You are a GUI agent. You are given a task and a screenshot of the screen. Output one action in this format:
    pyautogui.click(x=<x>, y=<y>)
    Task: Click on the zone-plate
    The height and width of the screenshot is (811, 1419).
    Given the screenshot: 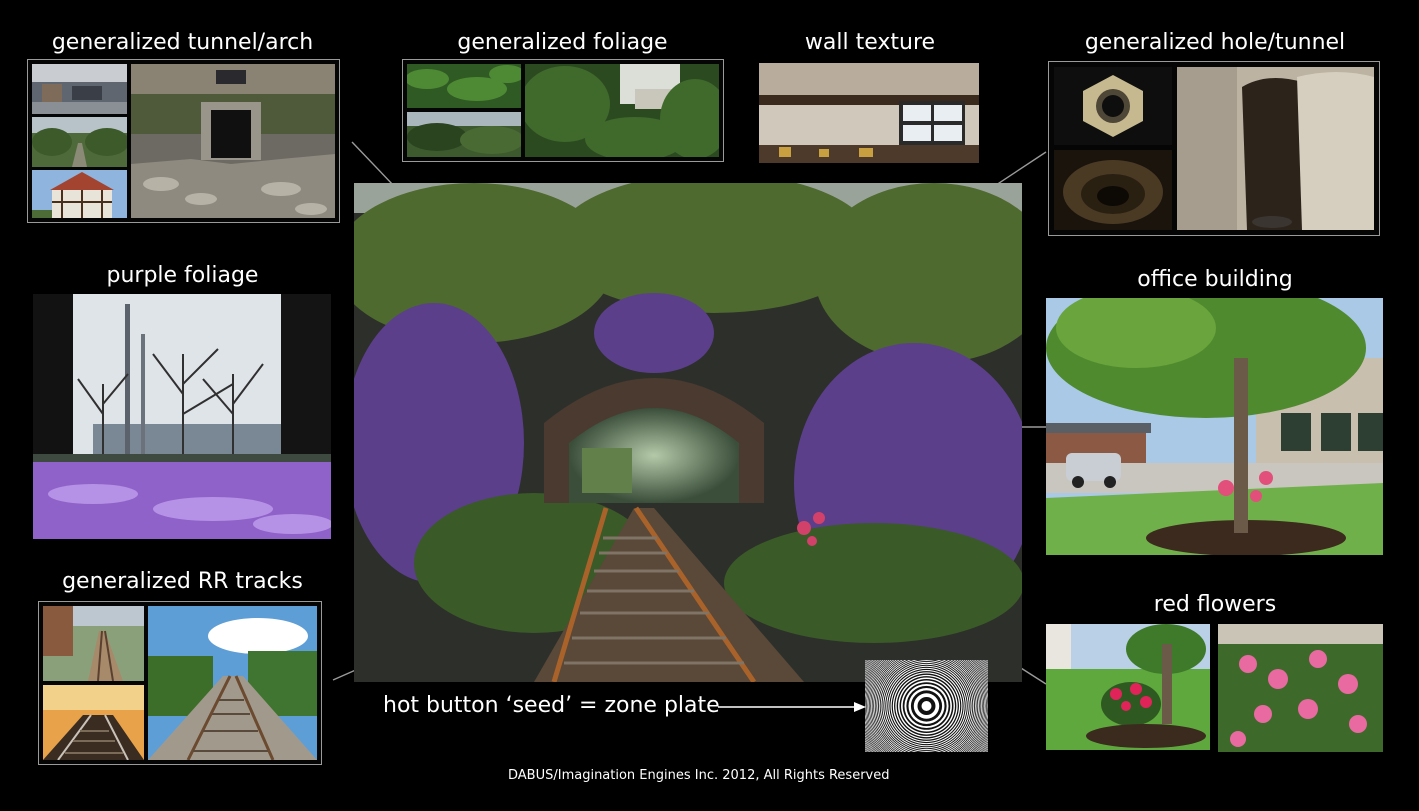 What is the action you would take?
    pyautogui.click(x=926, y=706)
    